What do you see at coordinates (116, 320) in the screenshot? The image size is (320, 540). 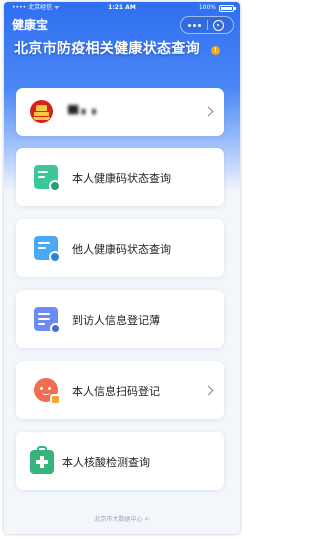 I see `menu-label: 到访人信息登记薄` at bounding box center [116, 320].